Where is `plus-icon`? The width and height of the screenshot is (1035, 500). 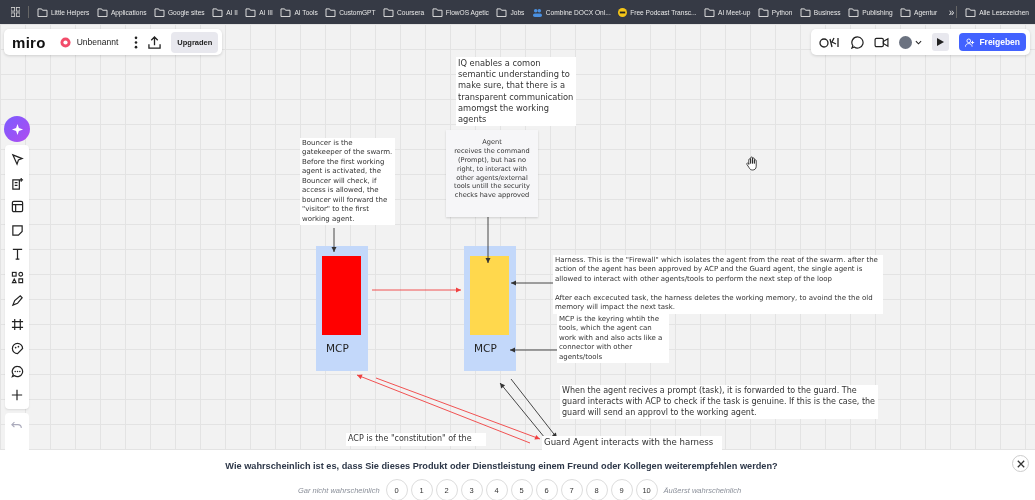
plus-icon is located at coordinates (17, 394).